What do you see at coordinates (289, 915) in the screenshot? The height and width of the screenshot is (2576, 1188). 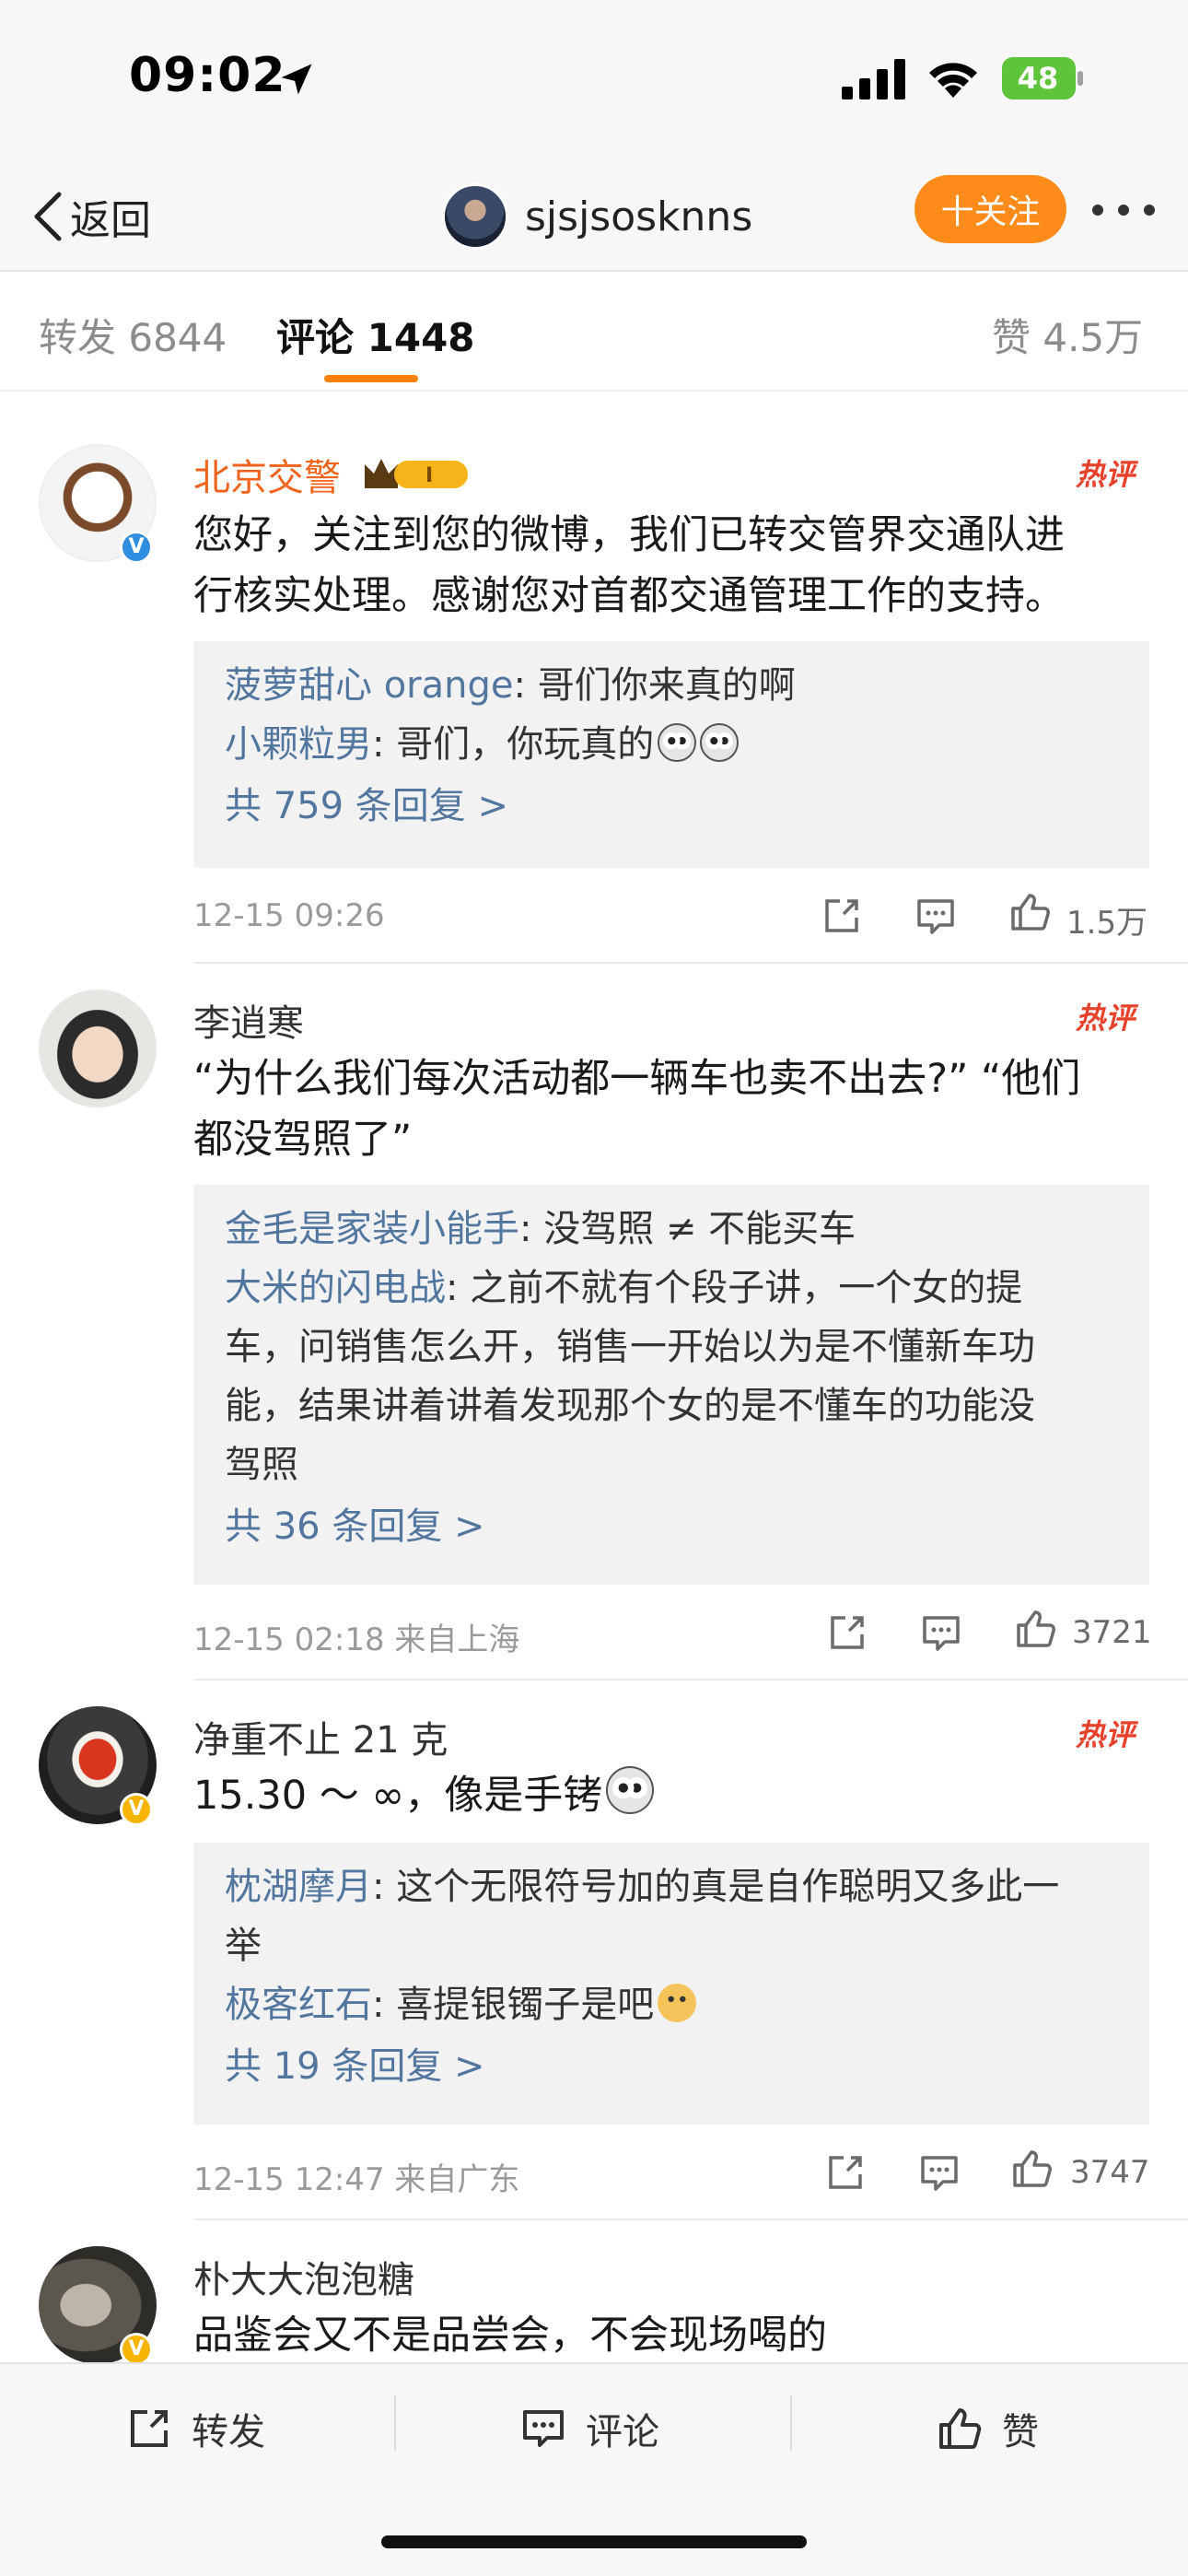 I see `comment-time: 12-15 09:26` at bounding box center [289, 915].